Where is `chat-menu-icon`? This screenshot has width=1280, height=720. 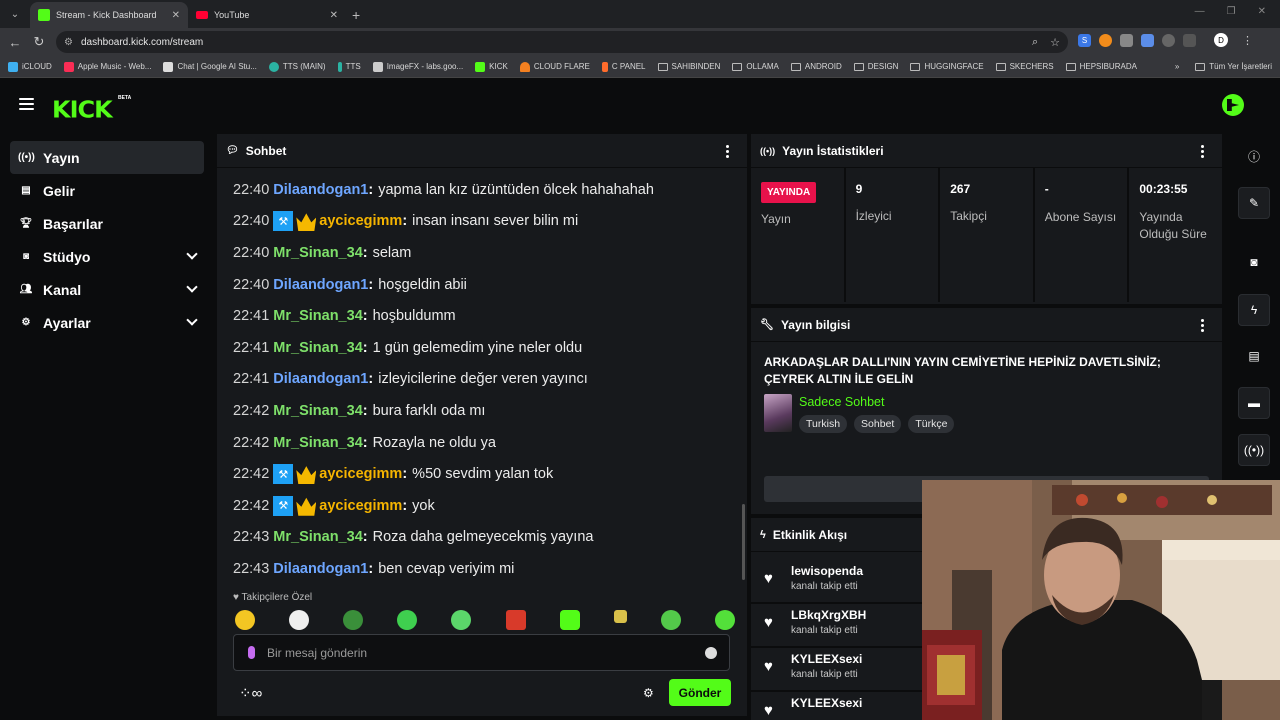
chat-menu-icon is located at coordinates (727, 151).